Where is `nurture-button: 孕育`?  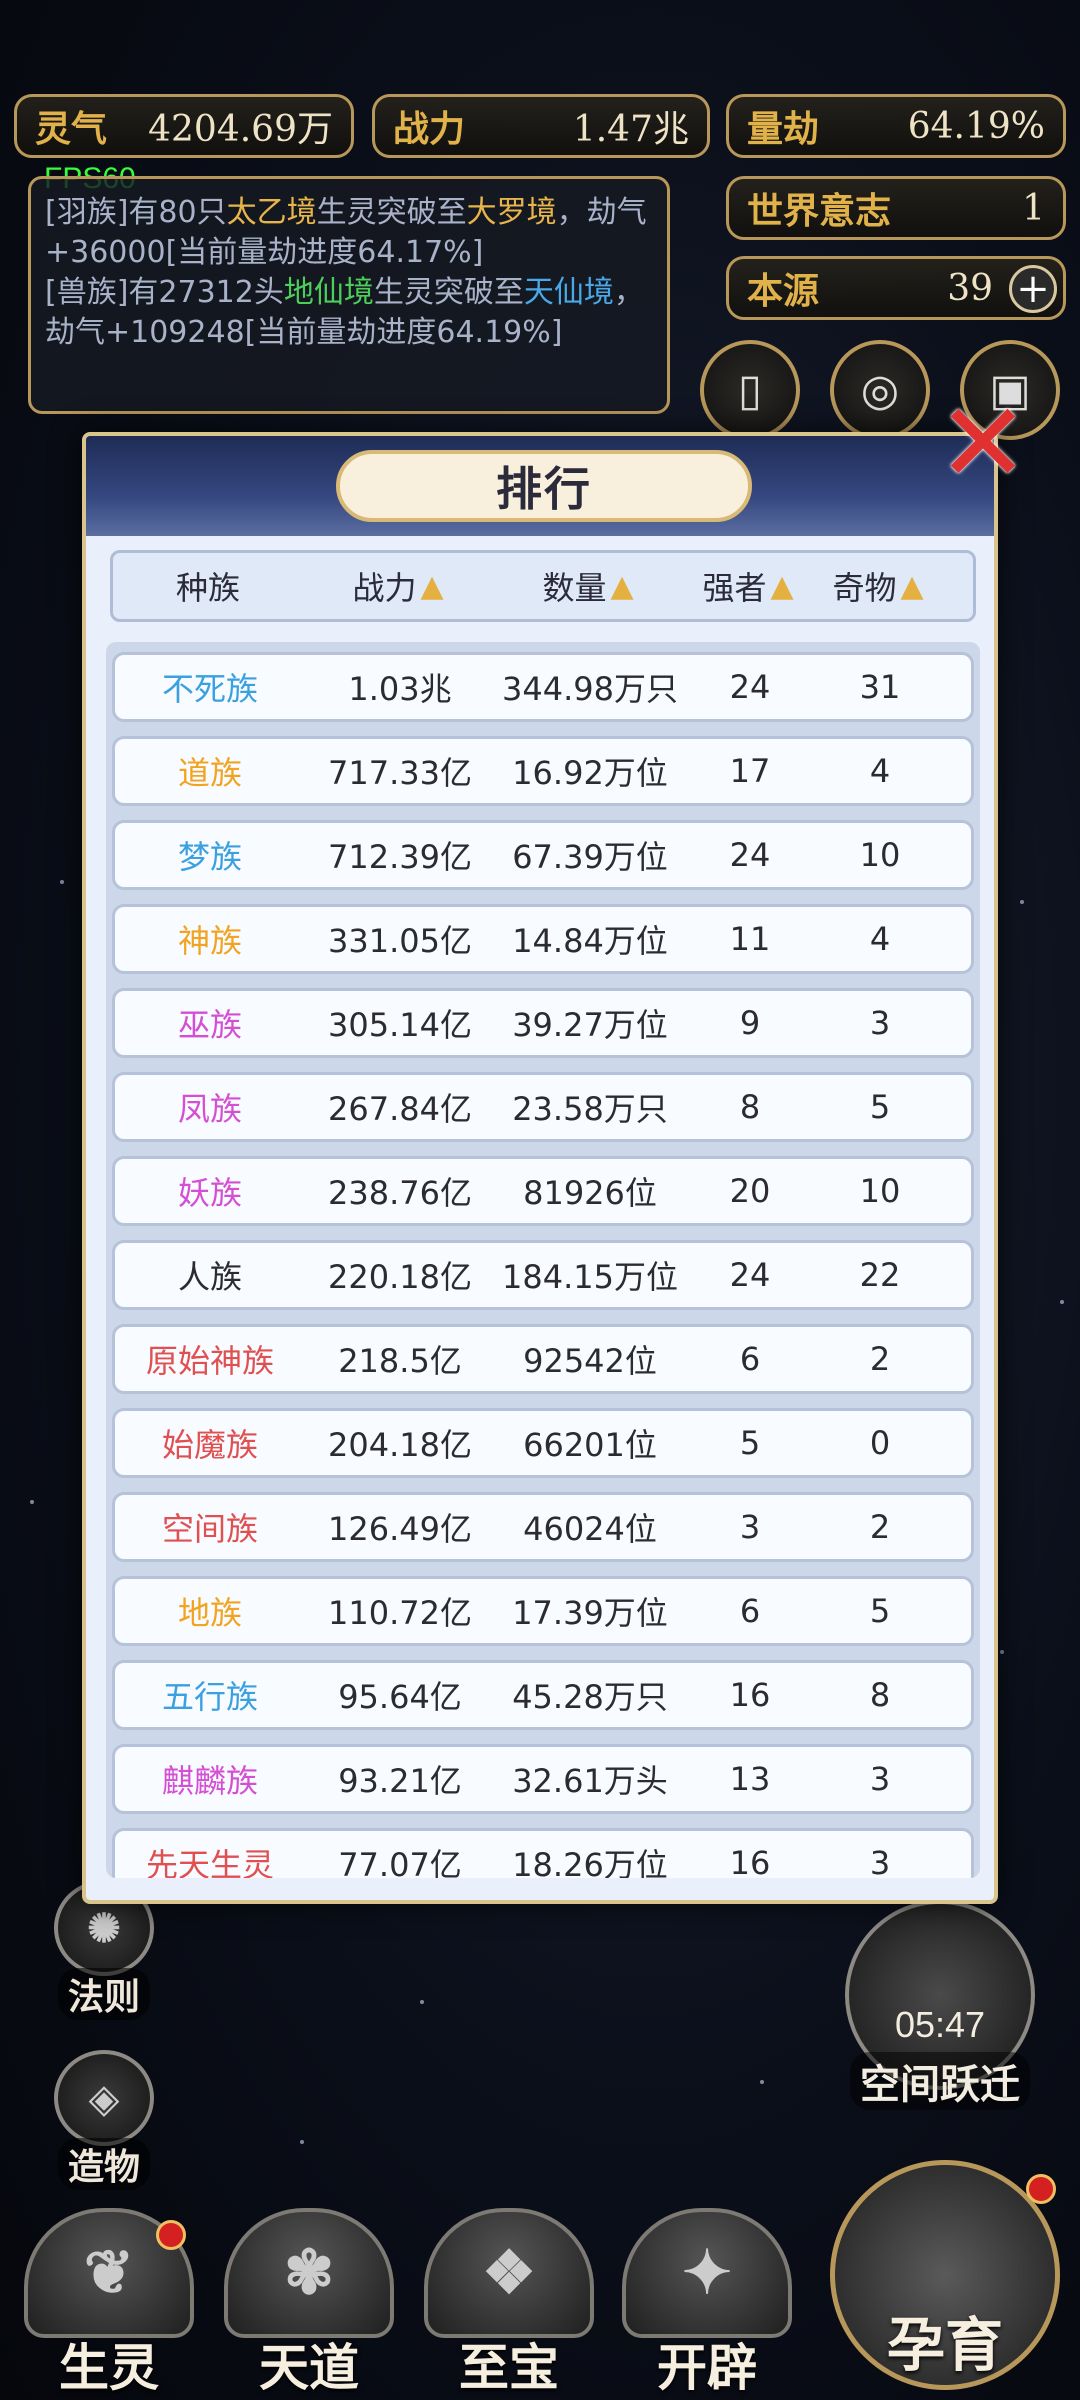
nurture-button: 孕育 is located at coordinates (945, 2280).